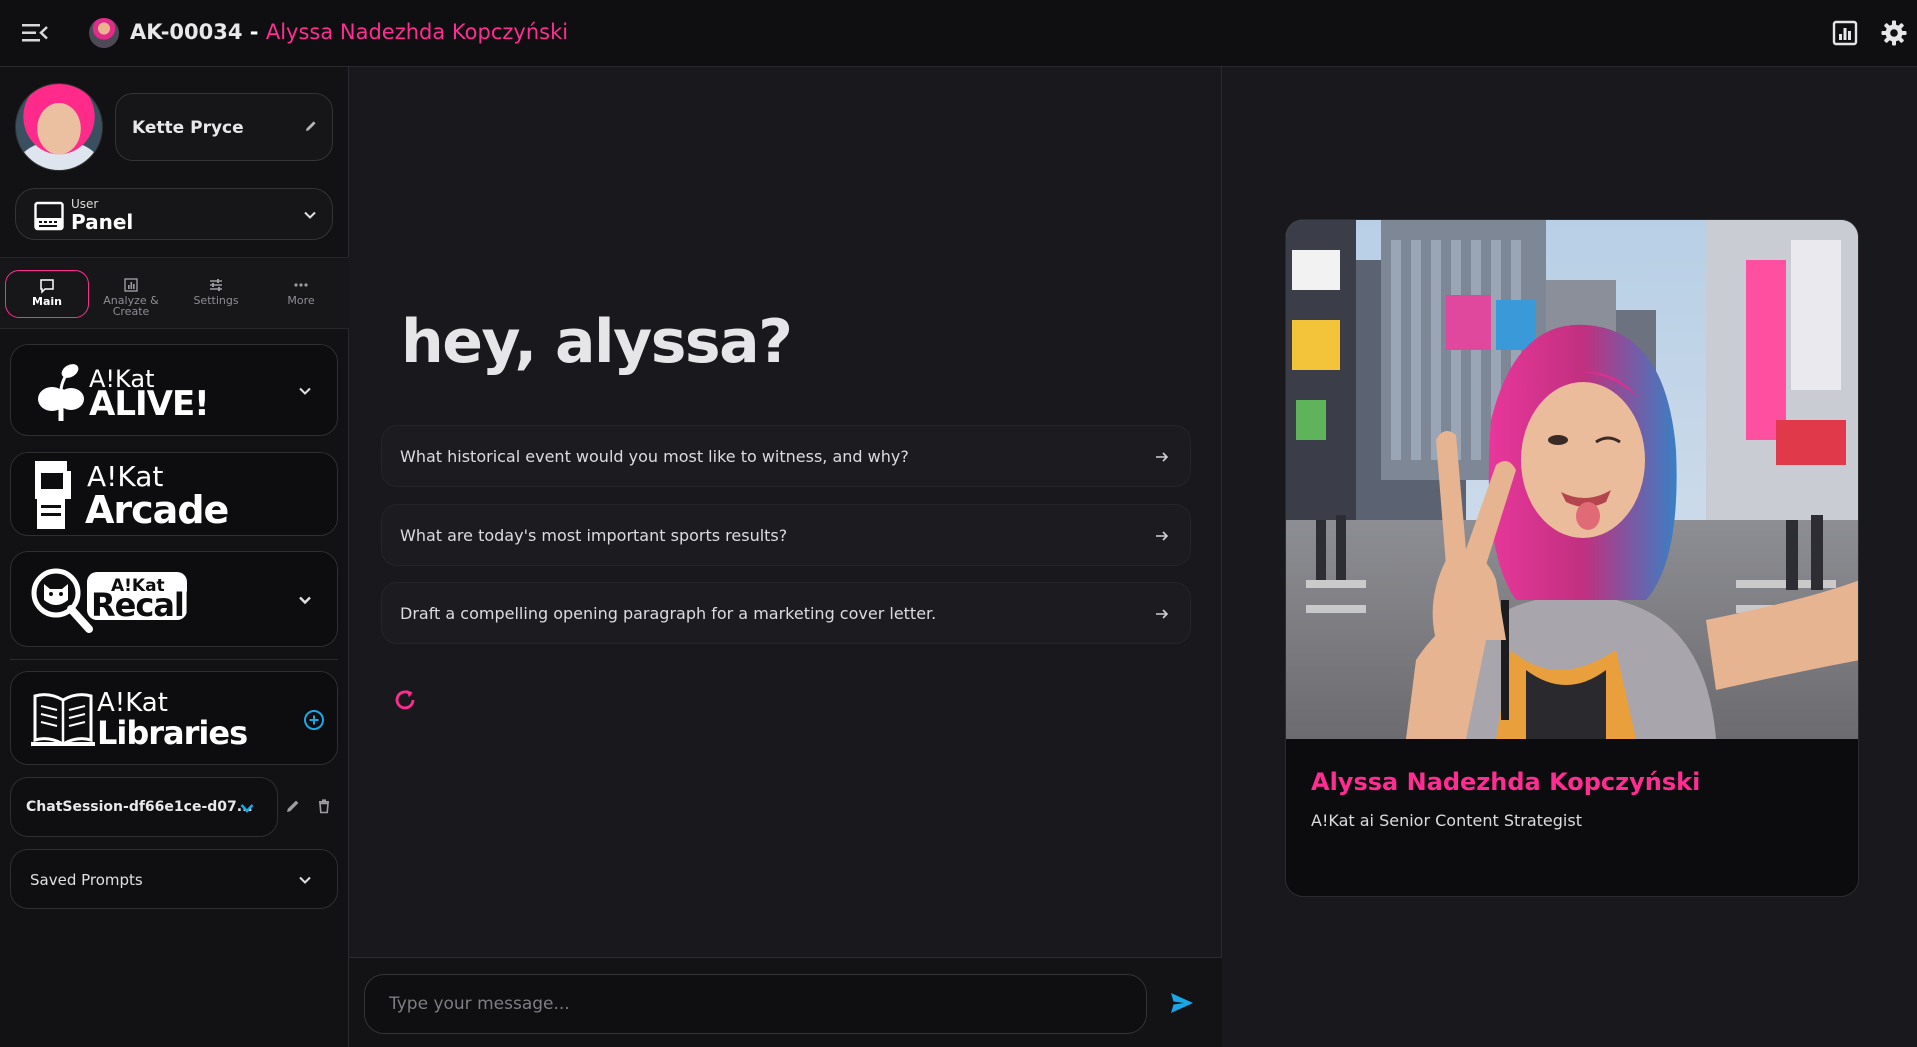 The width and height of the screenshot is (1917, 1047). I want to click on user-name-field: Kette Pryce, so click(224, 127).